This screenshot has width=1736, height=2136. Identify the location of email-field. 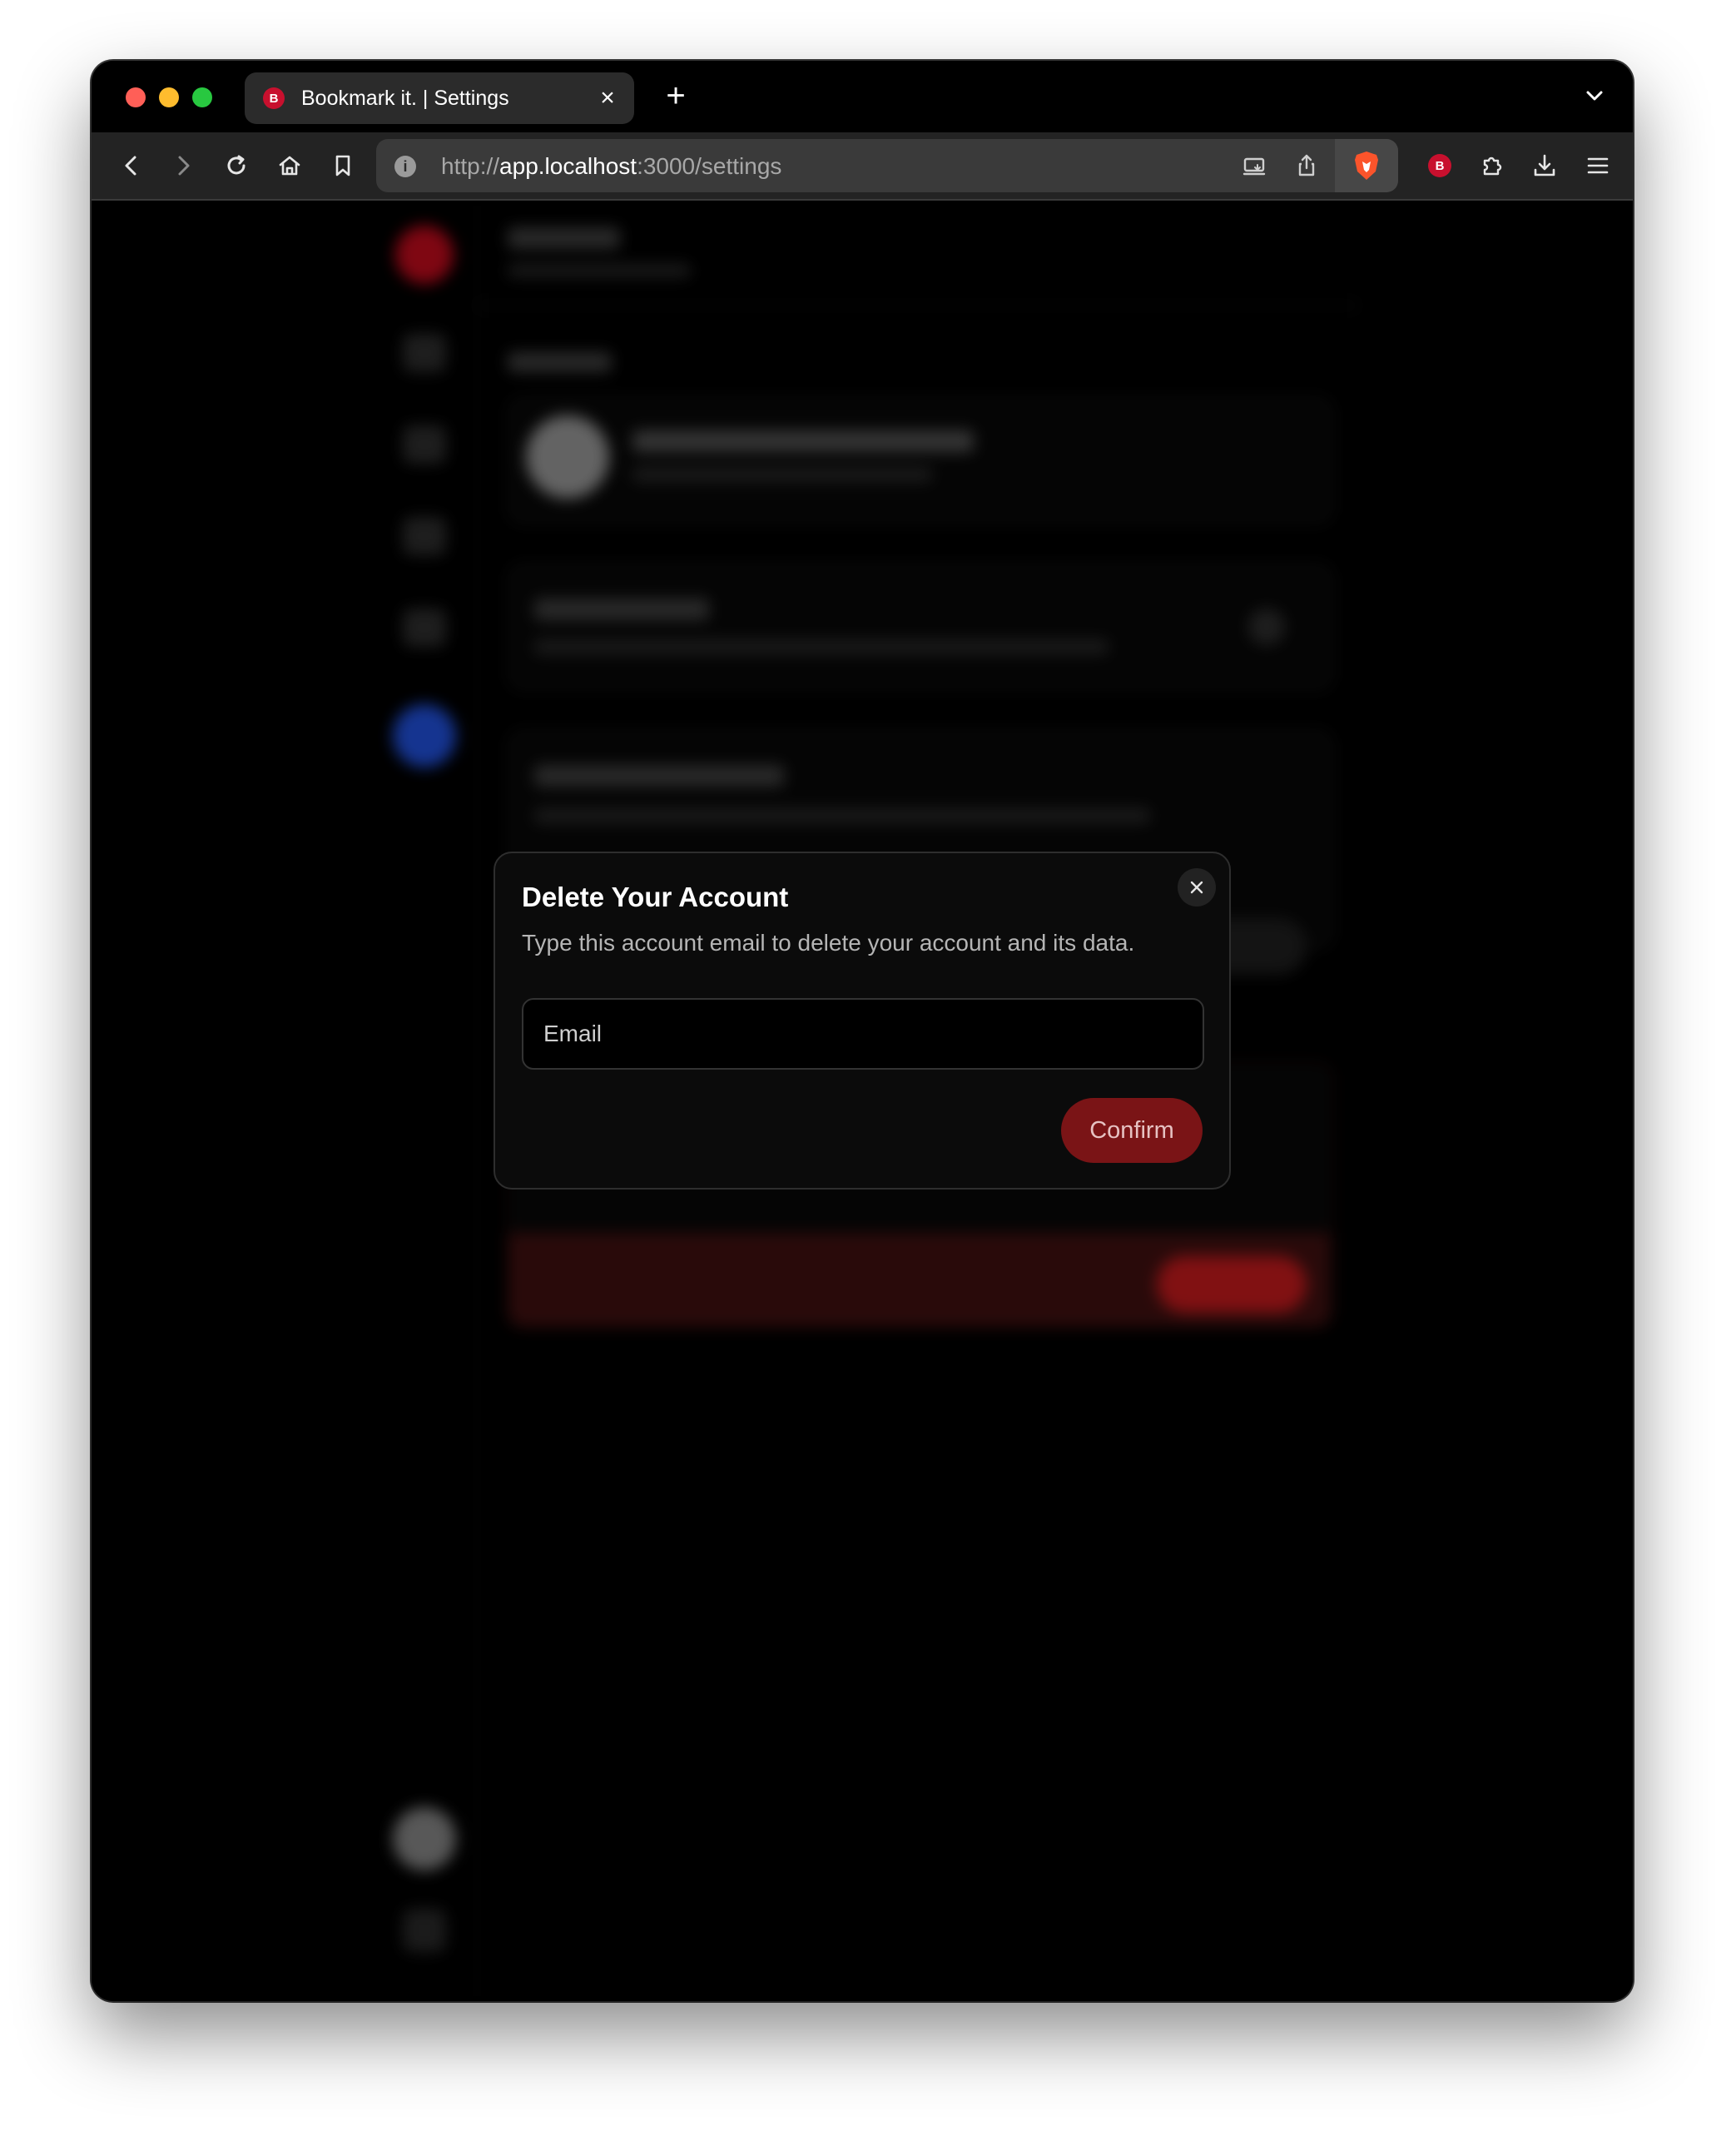
(863, 1034).